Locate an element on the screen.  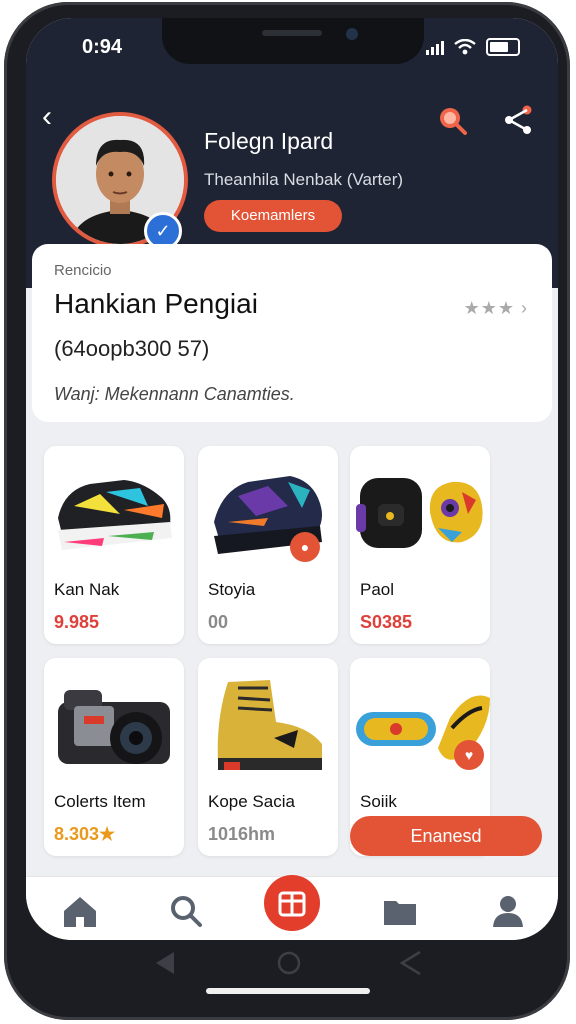
folder-icon is located at coordinates (400, 911).